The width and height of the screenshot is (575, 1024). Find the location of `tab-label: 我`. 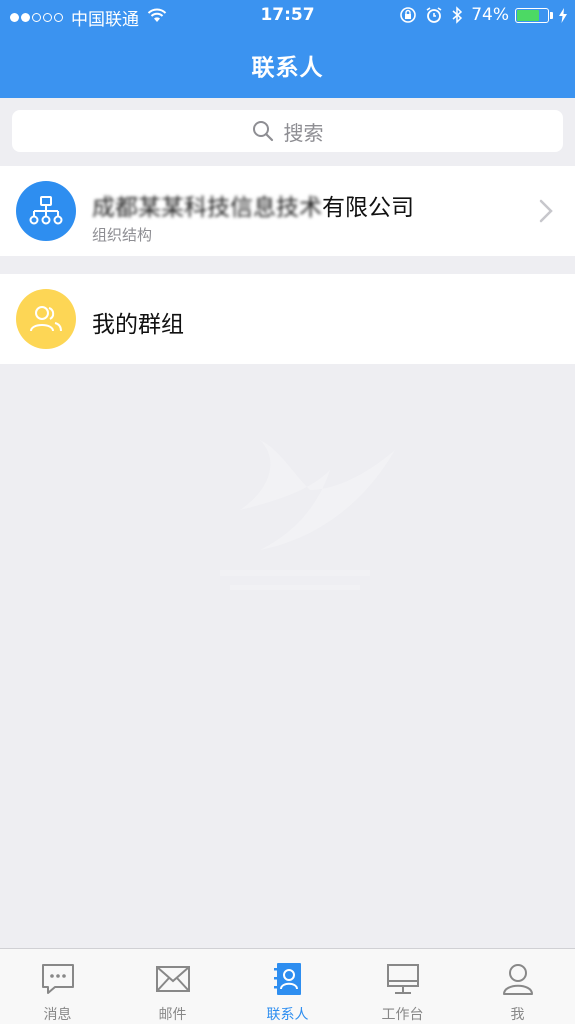

tab-label: 我 is located at coordinates (517, 1015).